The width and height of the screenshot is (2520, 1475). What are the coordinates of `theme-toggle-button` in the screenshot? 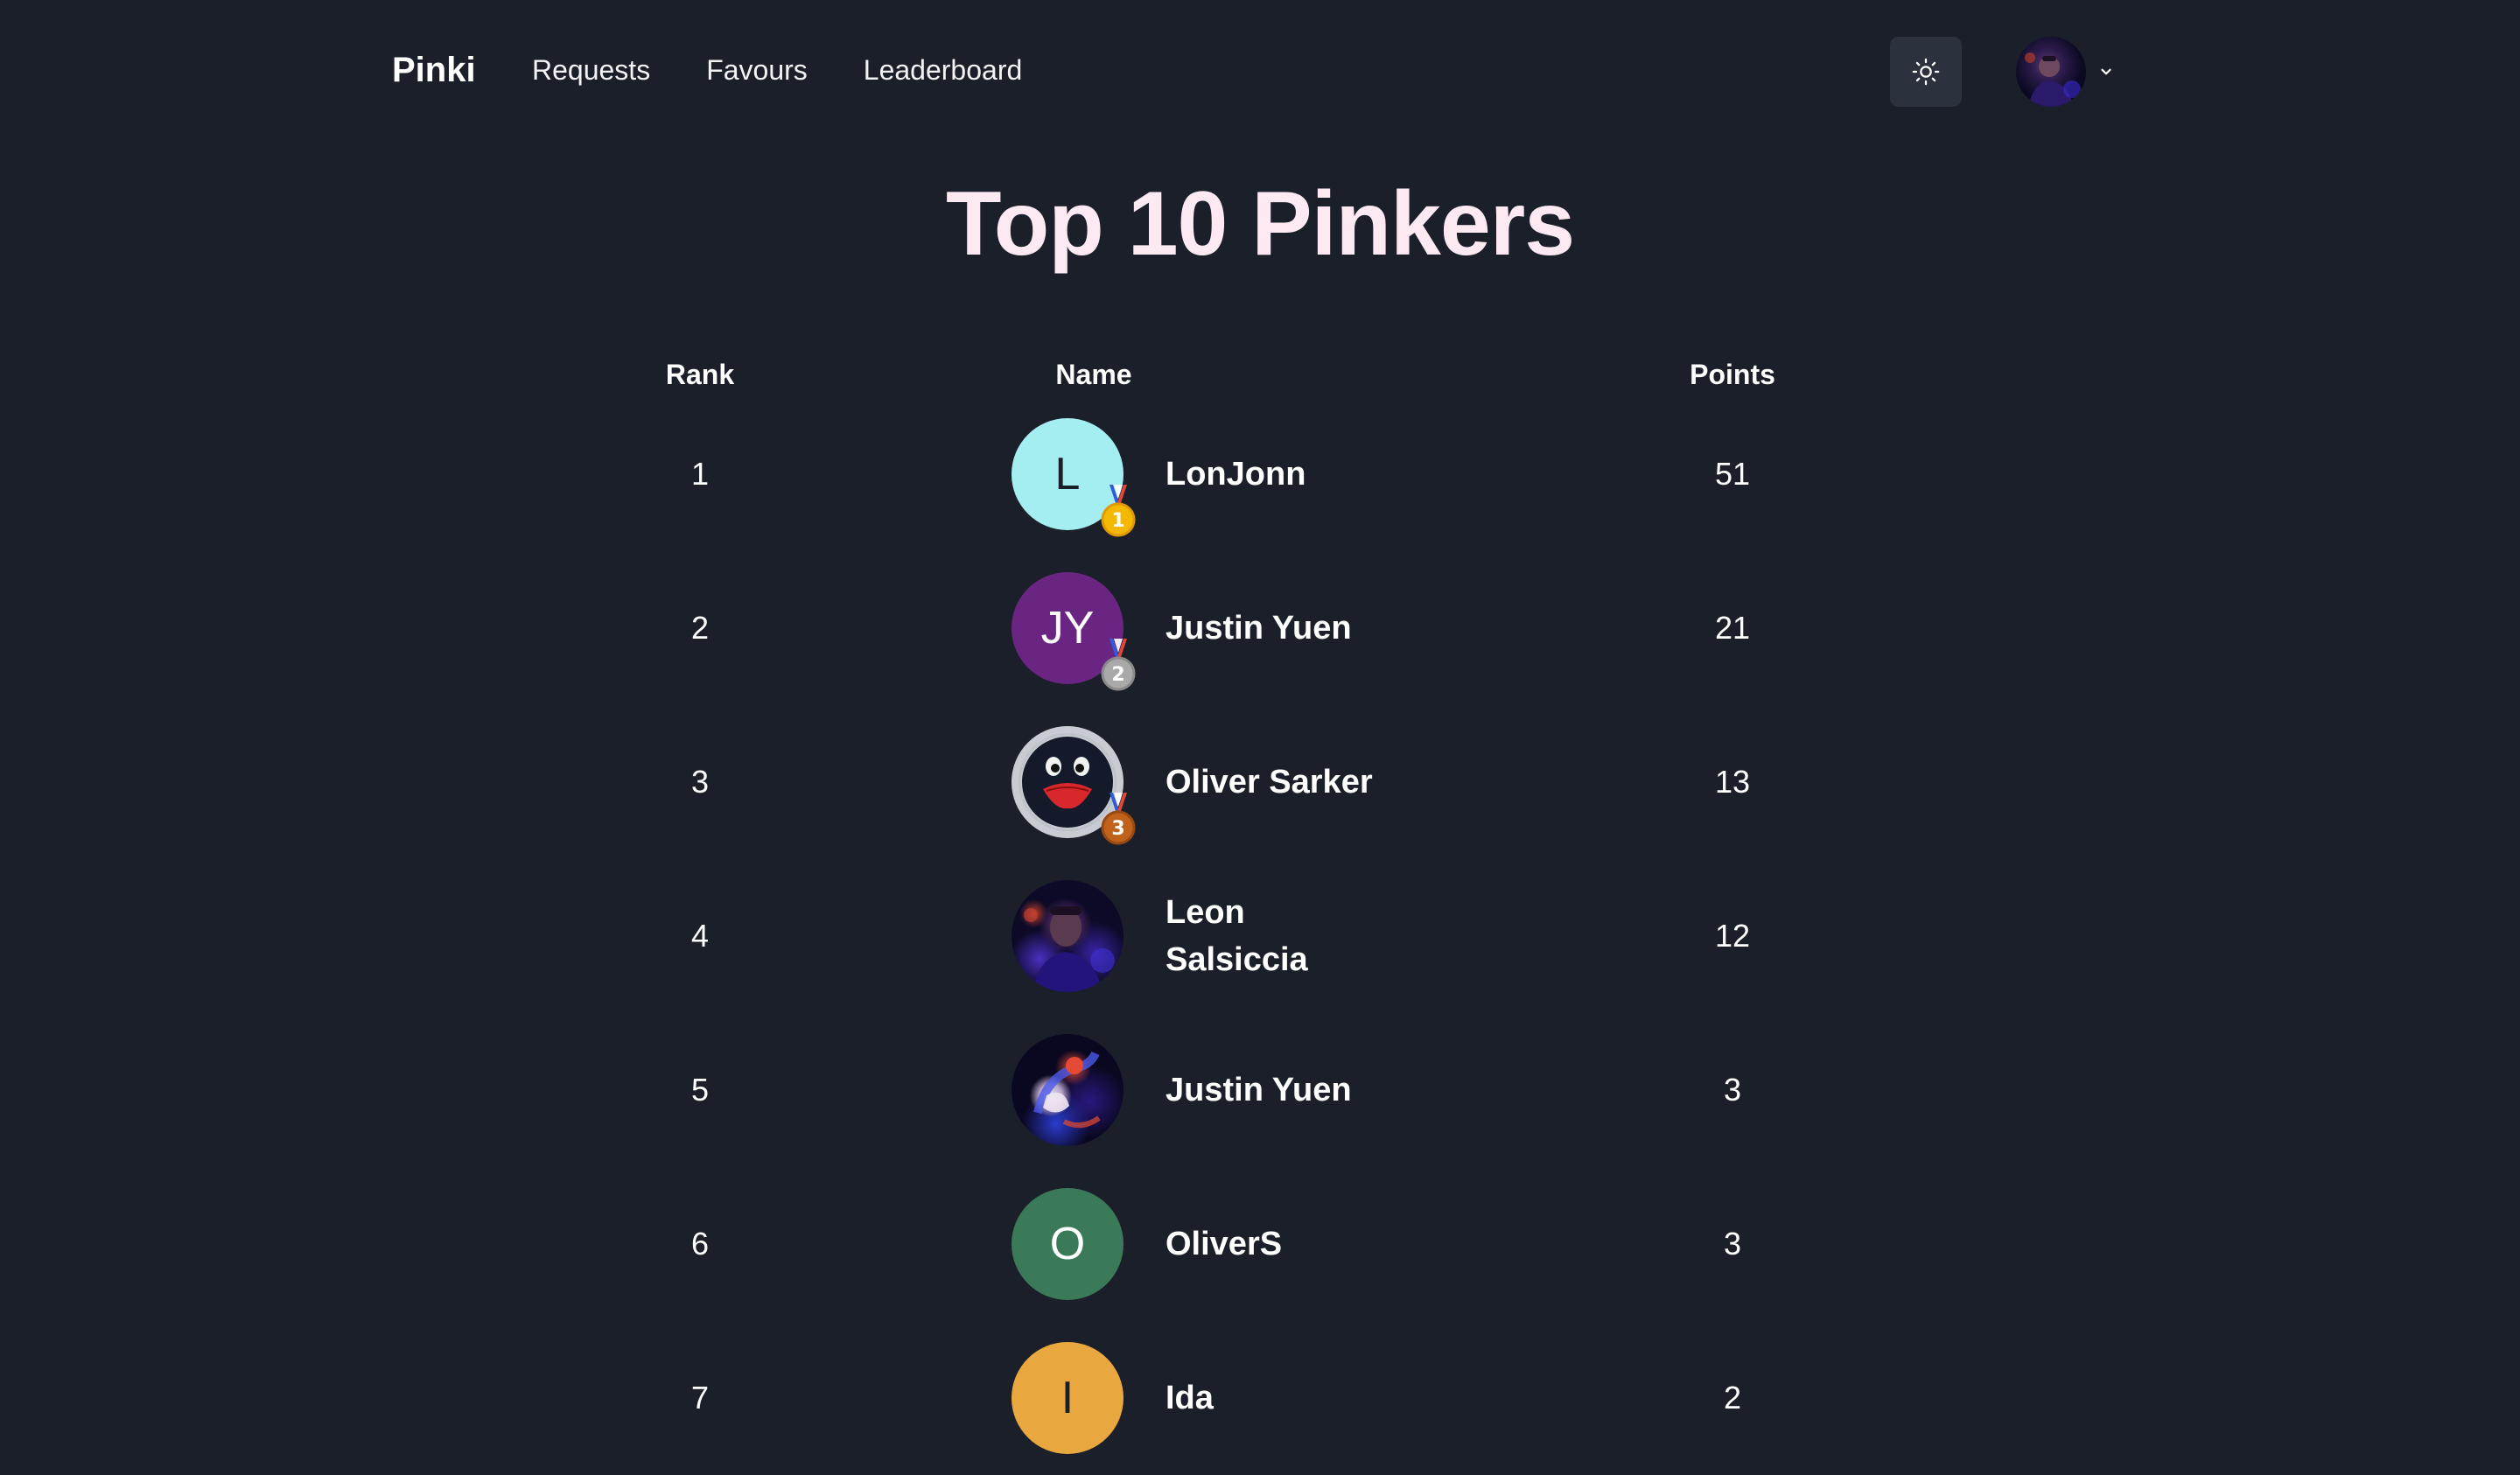 It's located at (1926, 72).